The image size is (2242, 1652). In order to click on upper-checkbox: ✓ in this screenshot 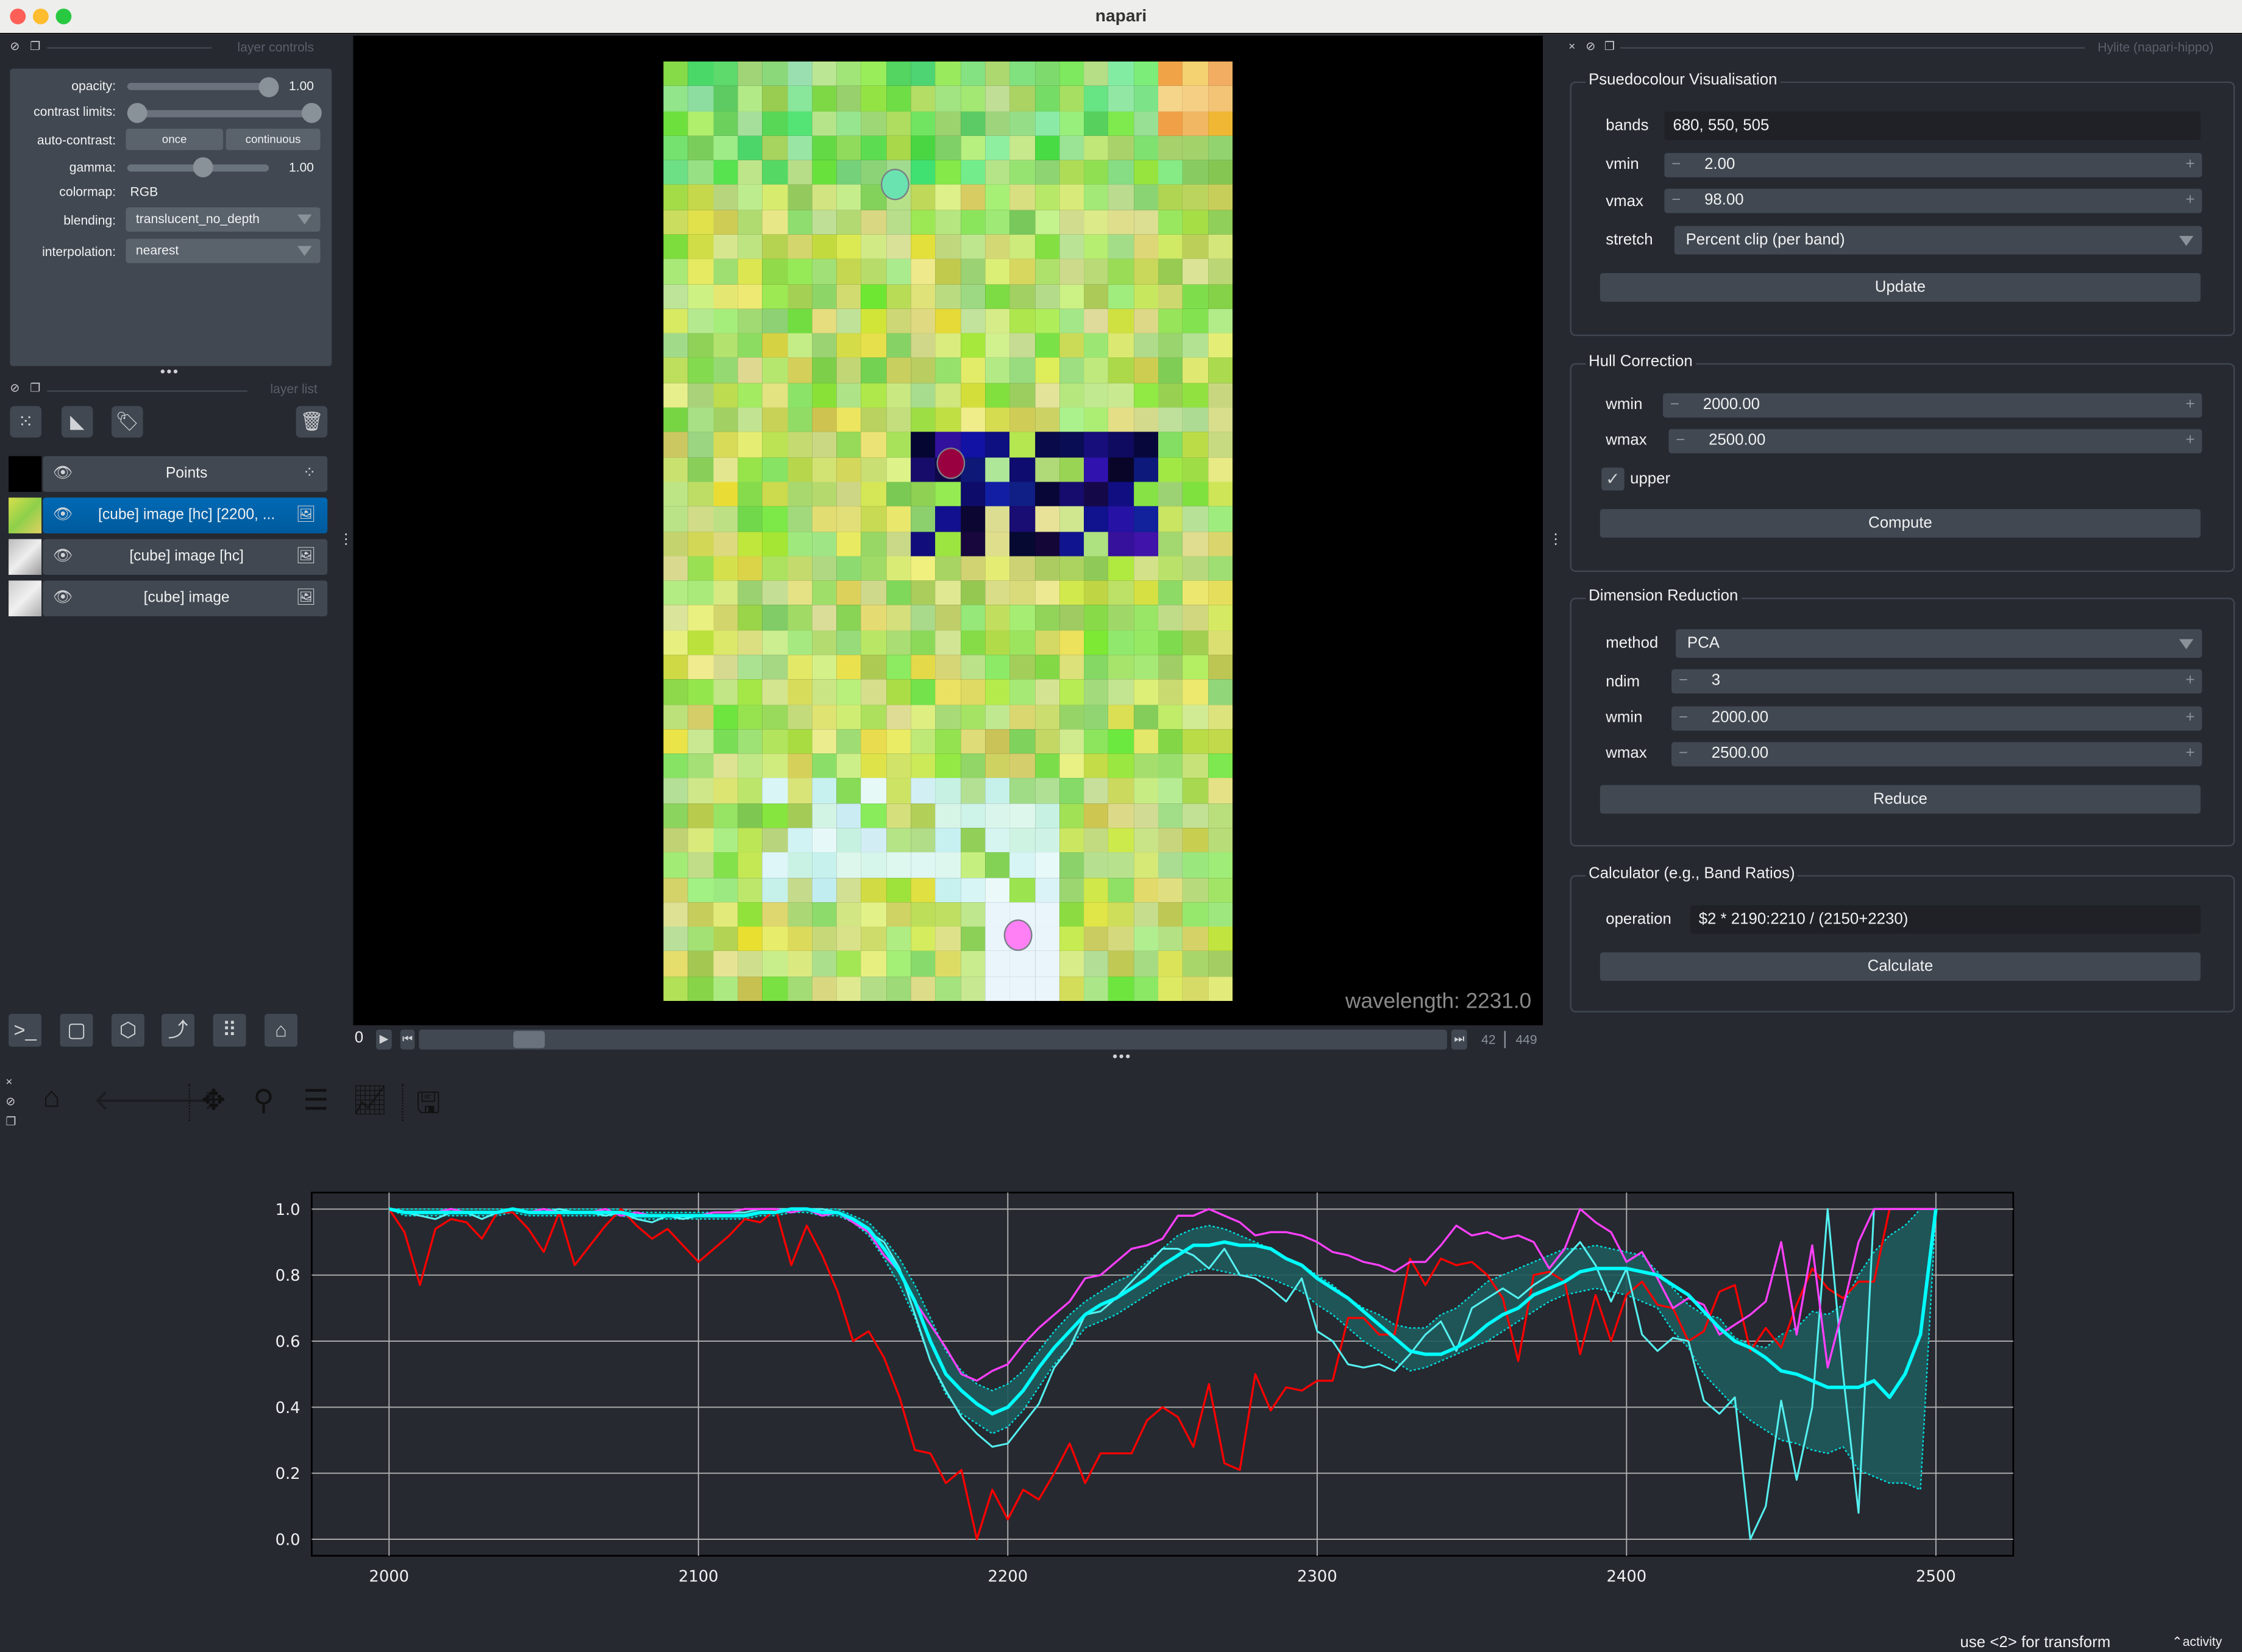, I will do `click(1613, 479)`.